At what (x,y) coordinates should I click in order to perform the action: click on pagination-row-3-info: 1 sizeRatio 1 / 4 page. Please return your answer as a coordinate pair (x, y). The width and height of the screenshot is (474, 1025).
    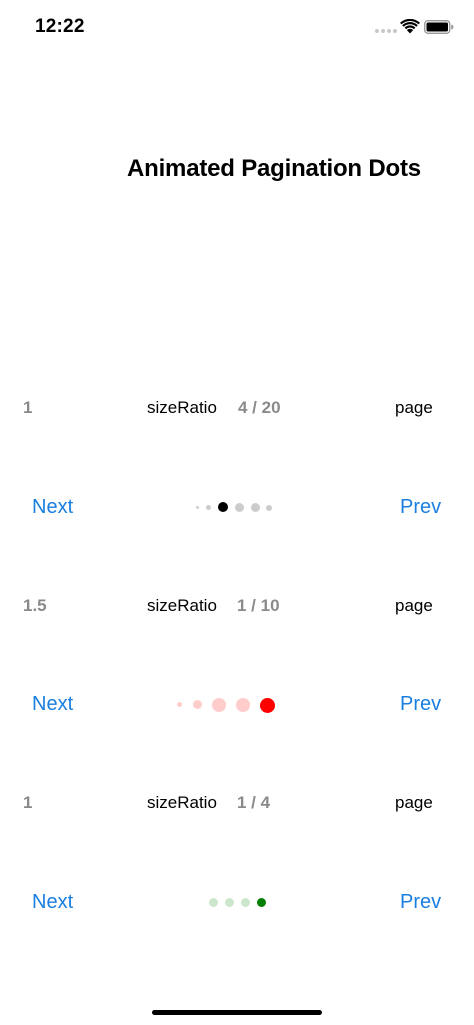
    Looking at the image, I should click on (237, 805).